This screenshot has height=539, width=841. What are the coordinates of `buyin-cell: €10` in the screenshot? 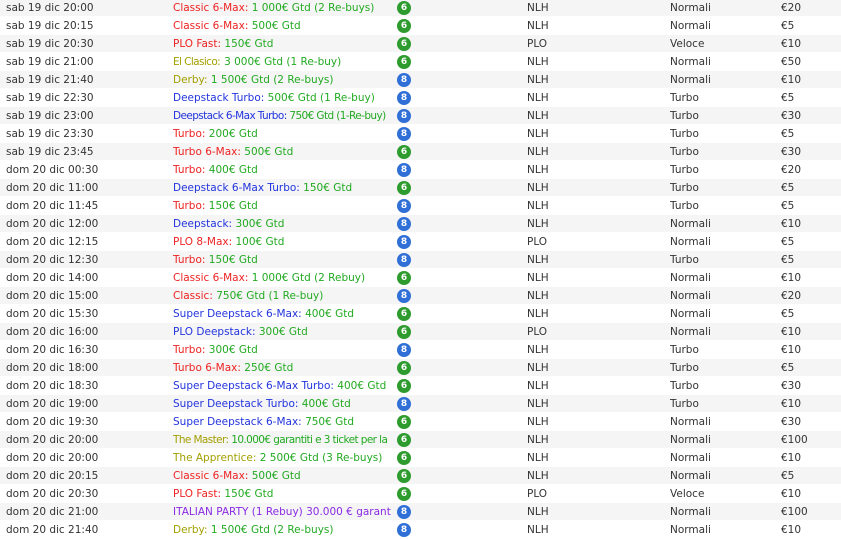 It's located at (791, 224).